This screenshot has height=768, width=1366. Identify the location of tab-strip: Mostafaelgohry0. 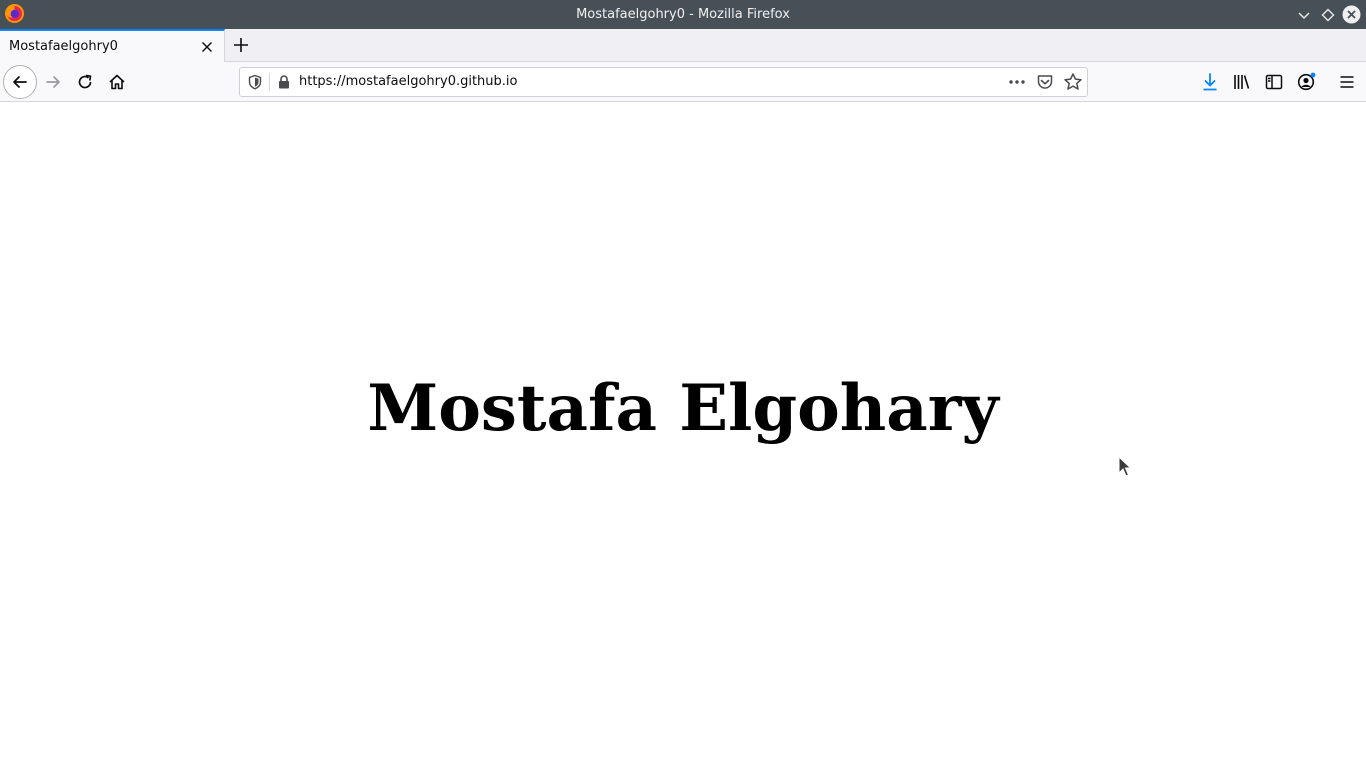
(683, 45).